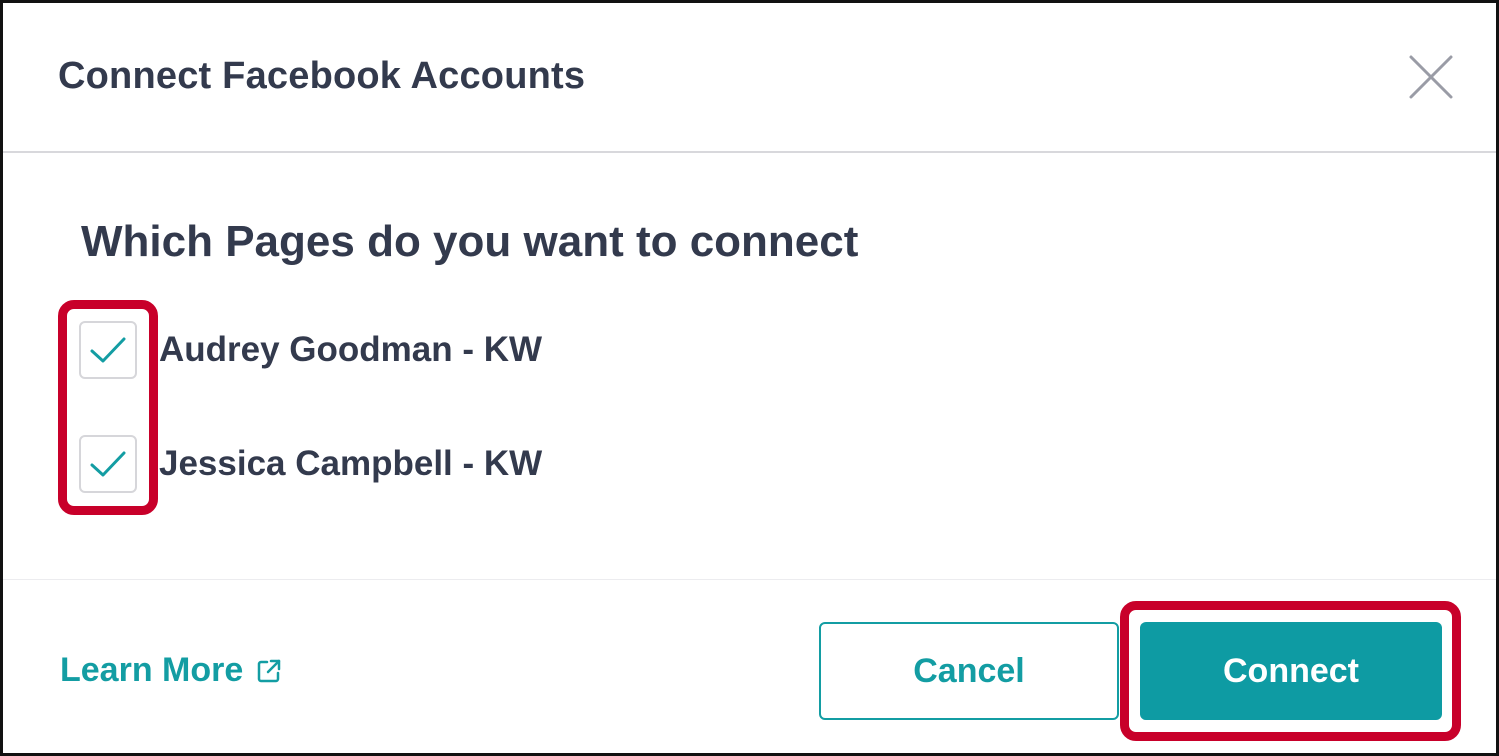 The image size is (1499, 756). I want to click on page-option-jessica: Jessica Campbell - KW, so click(310, 464).